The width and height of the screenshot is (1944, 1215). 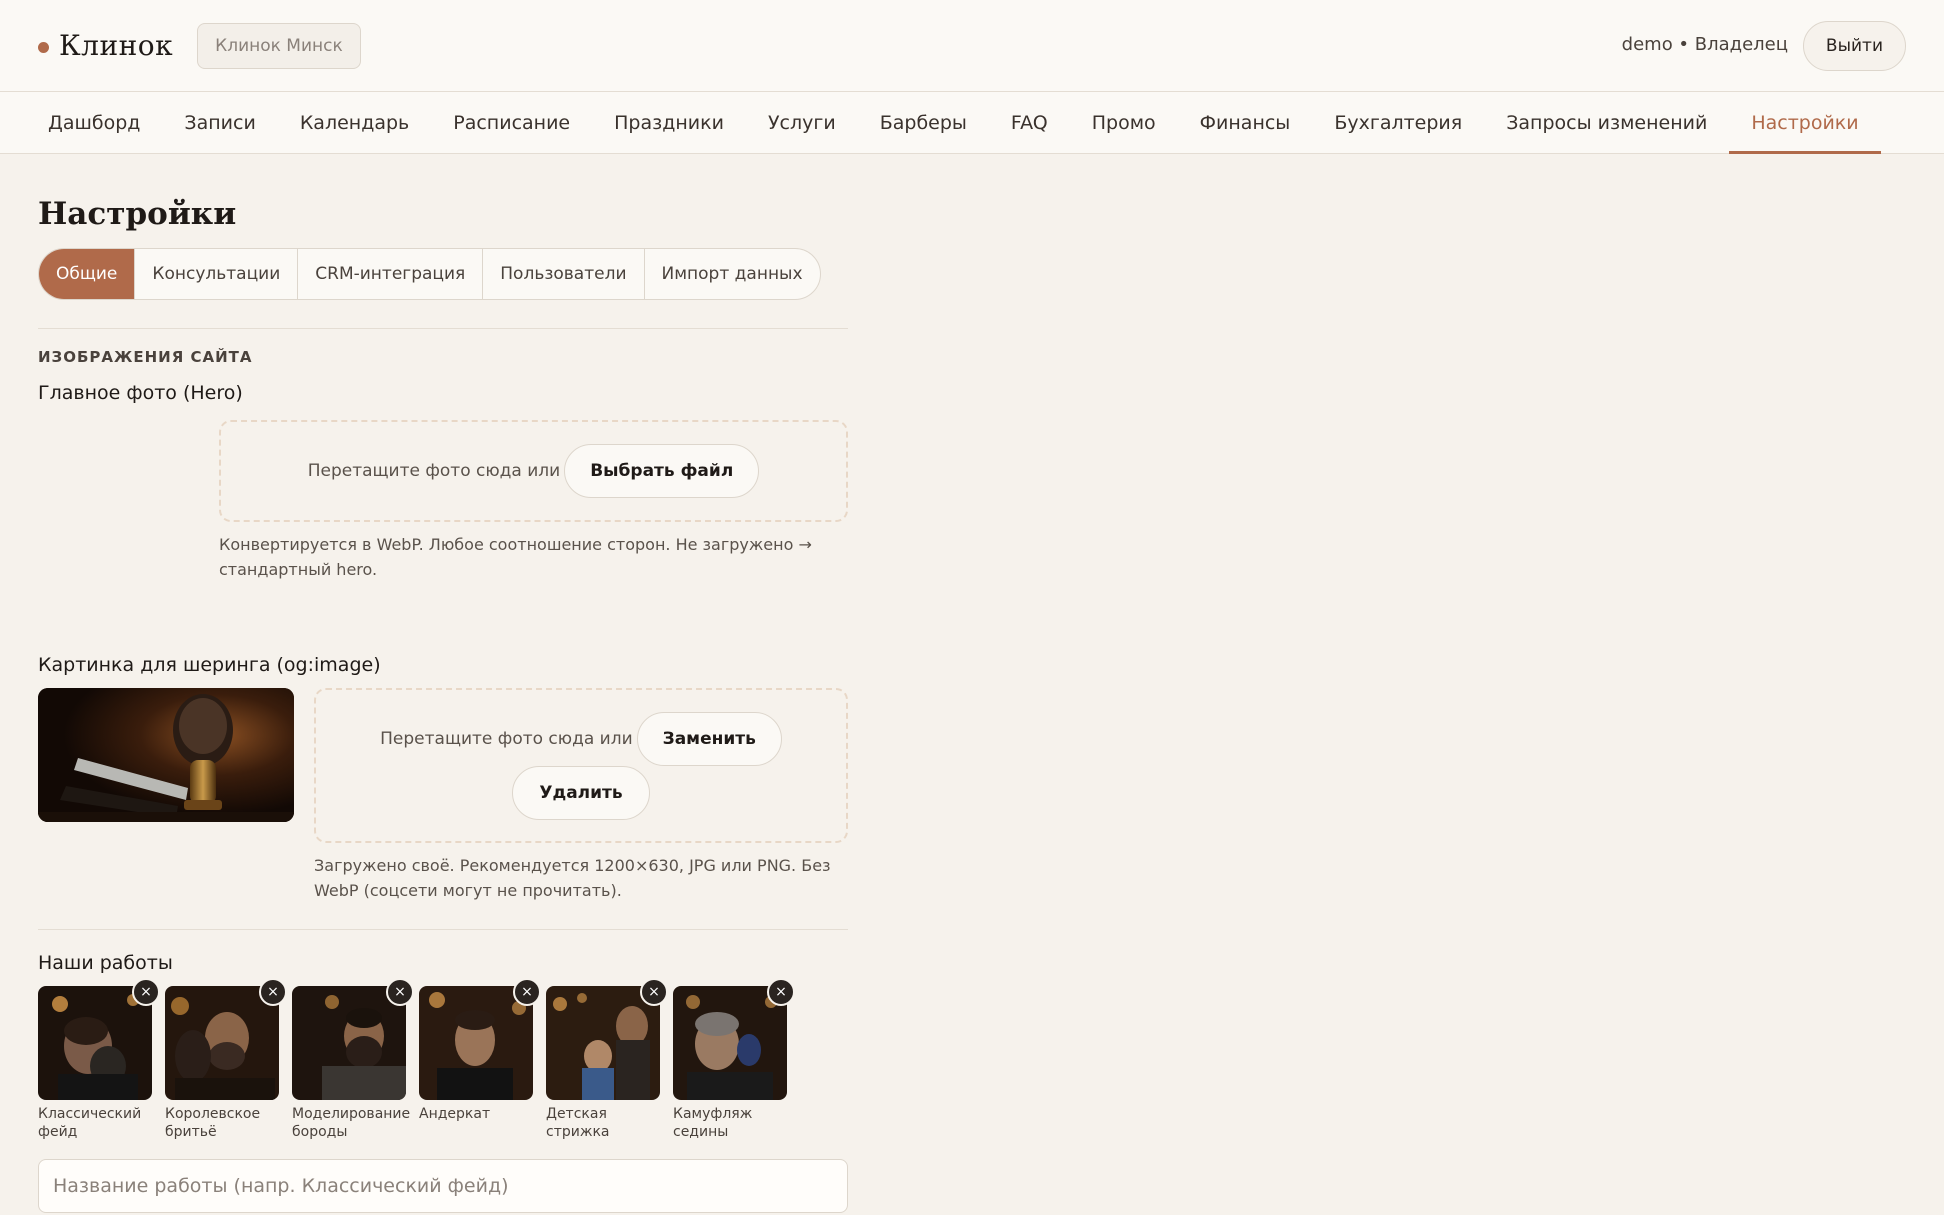 I want to click on work-item: × Классический фейд, so click(x=99, y=1059).